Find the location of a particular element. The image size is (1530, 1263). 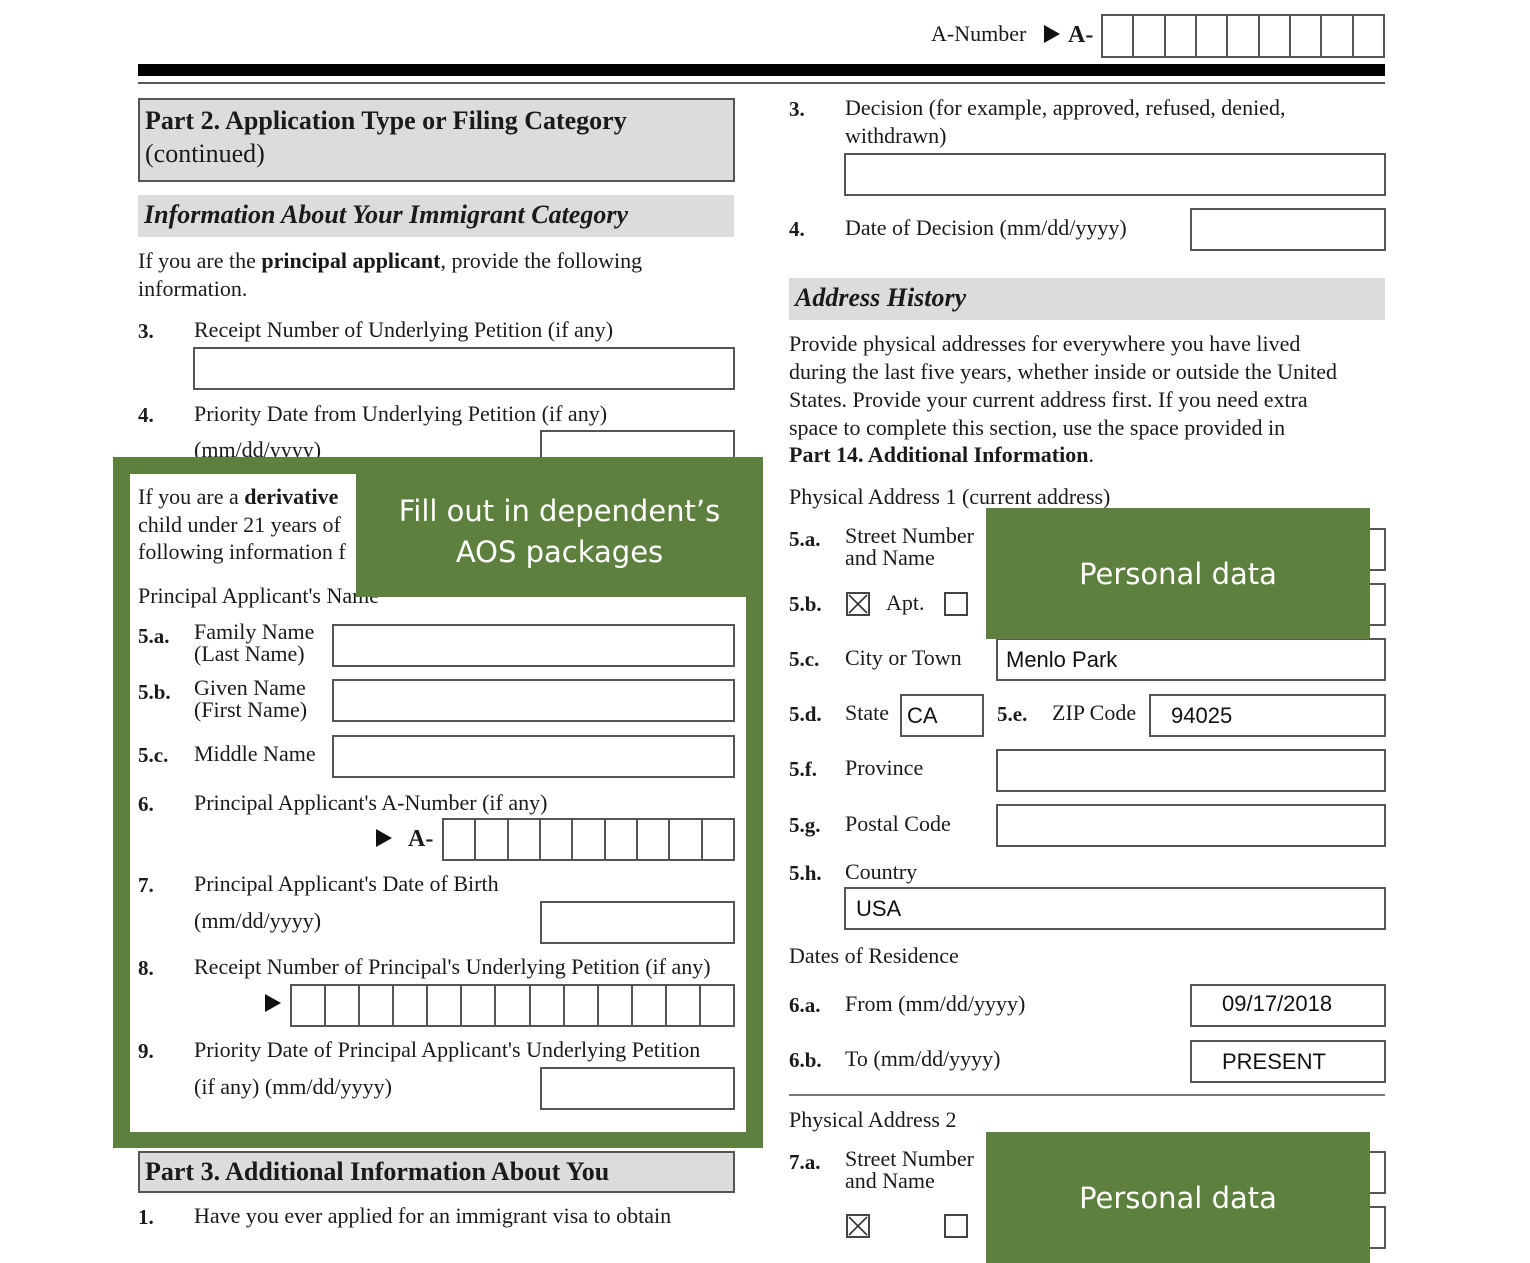

personal-data-redaction: Personal data is located at coordinates (1178, 573).